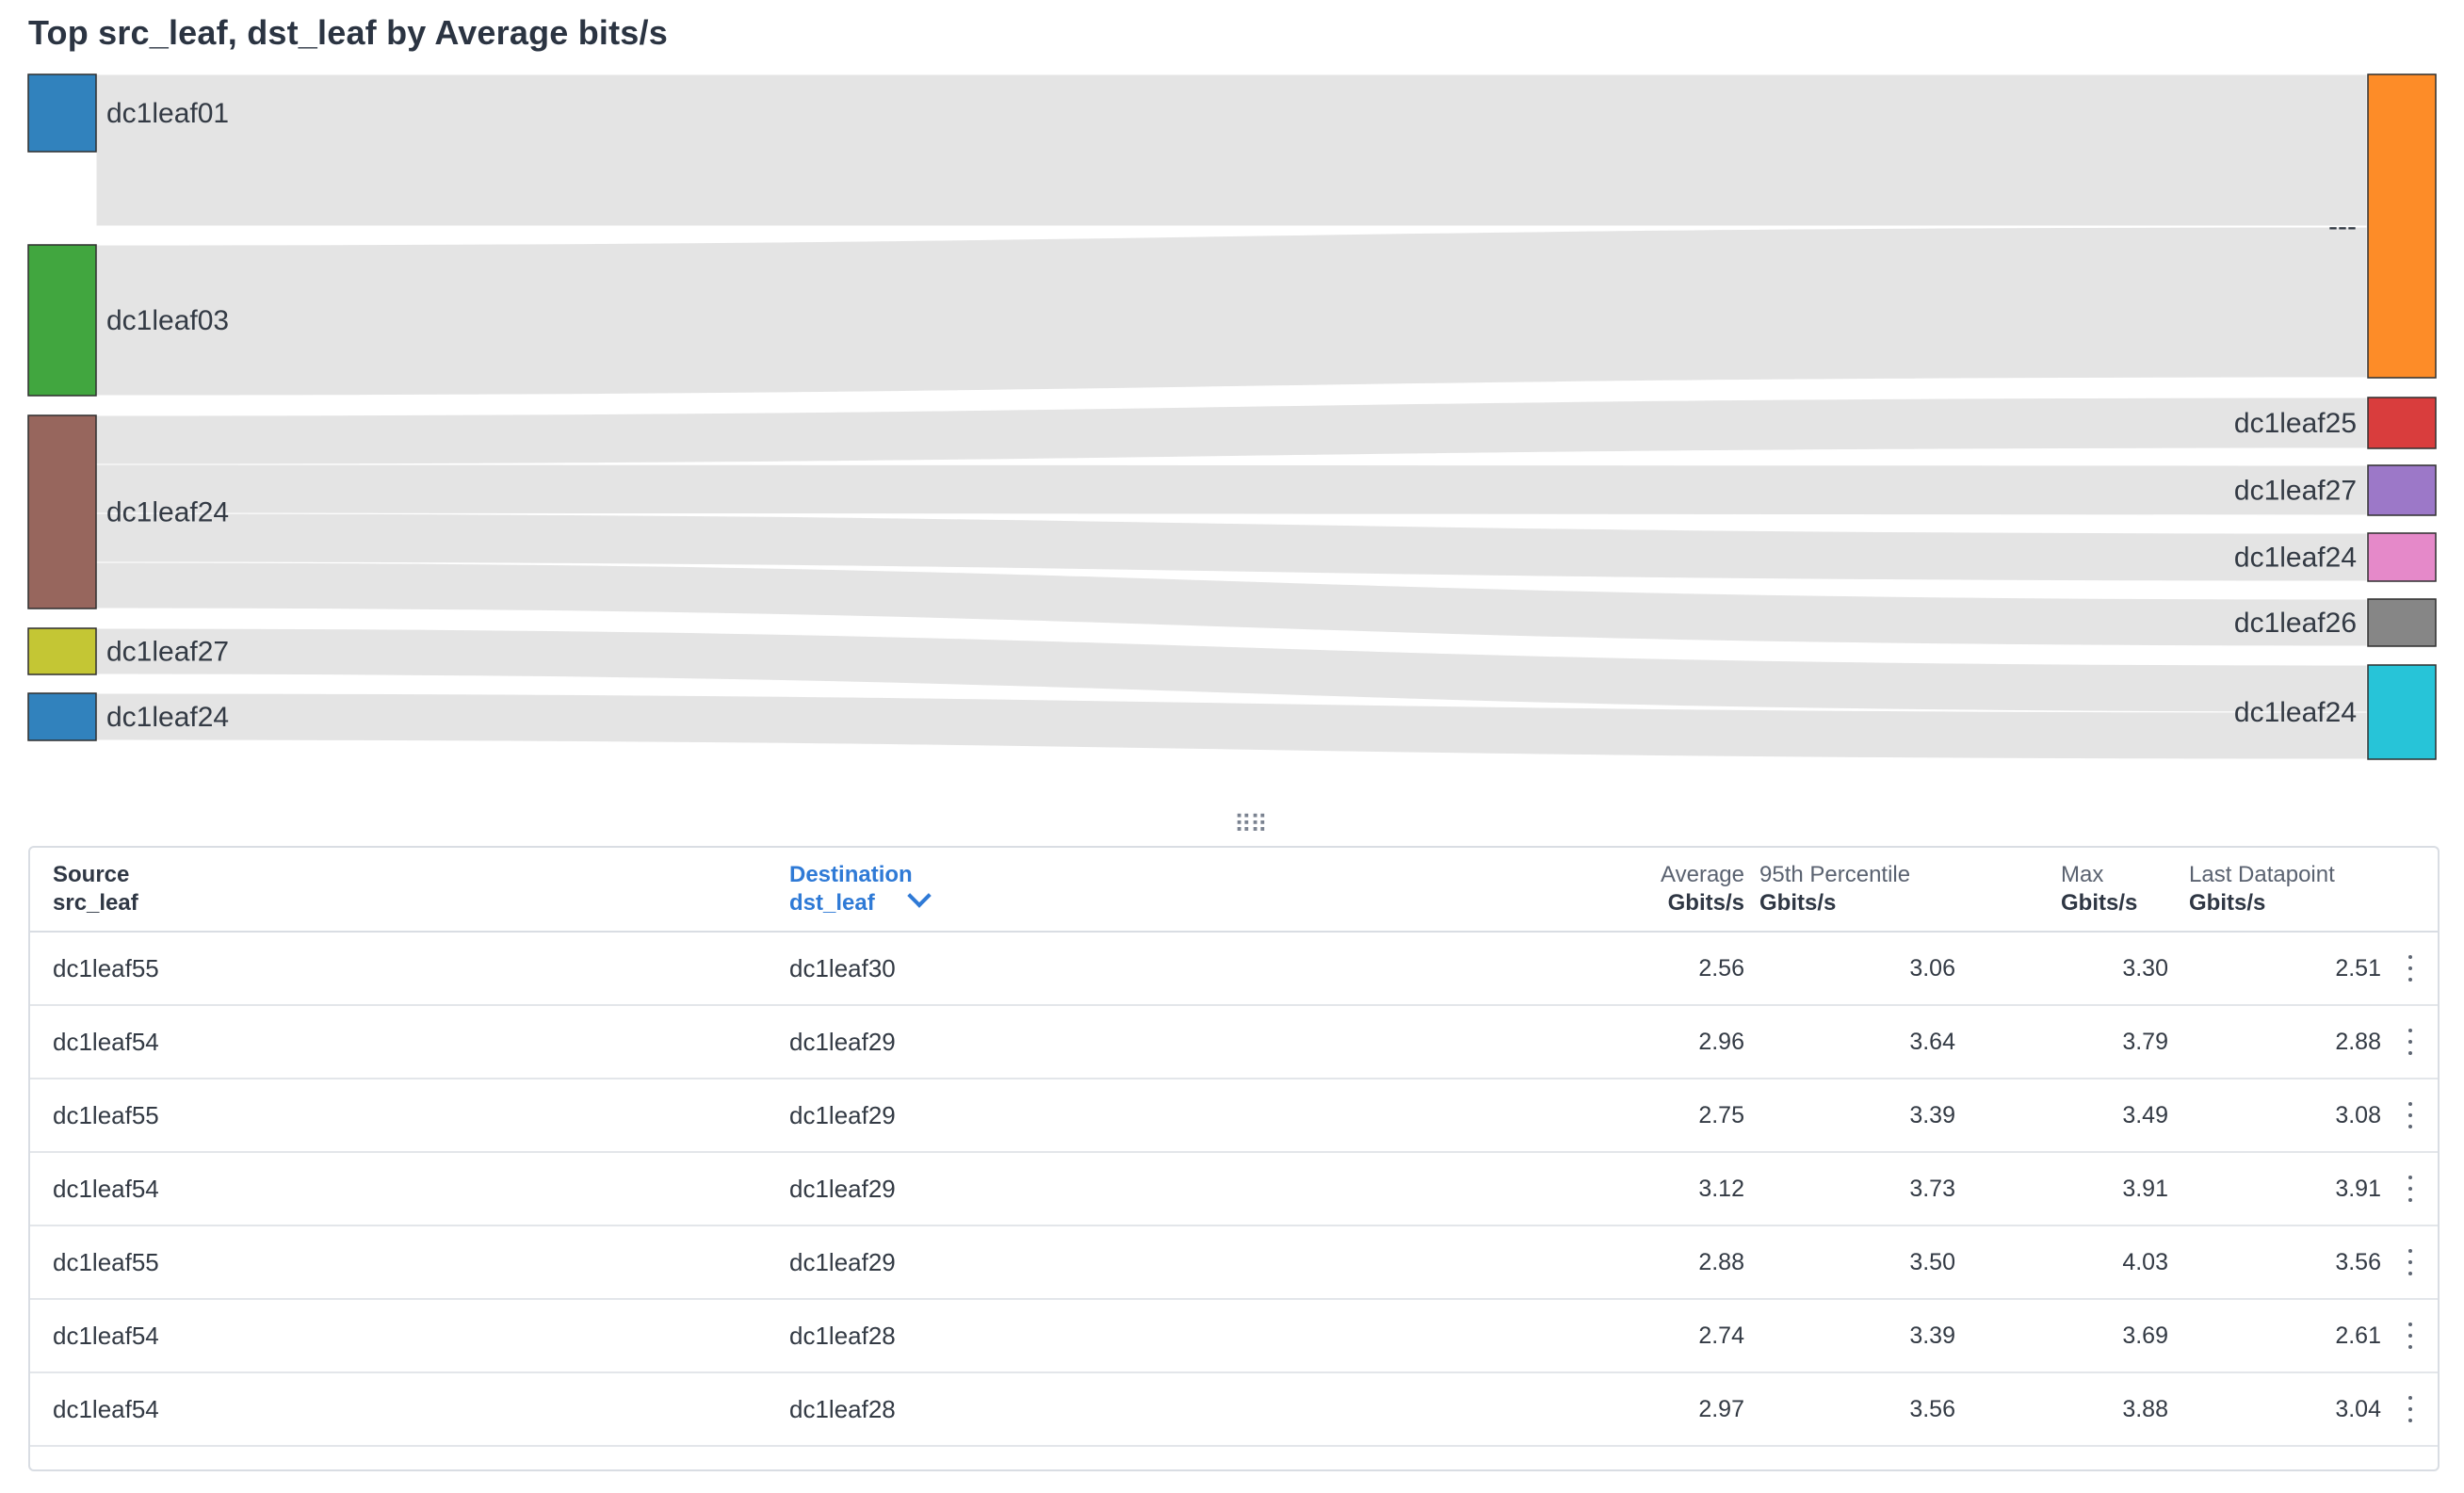 Image resolution: width=2464 pixels, height=1493 pixels. Describe the element at coordinates (2358, 1336) in the screenshot. I see `cell-last: 2.61` at that location.